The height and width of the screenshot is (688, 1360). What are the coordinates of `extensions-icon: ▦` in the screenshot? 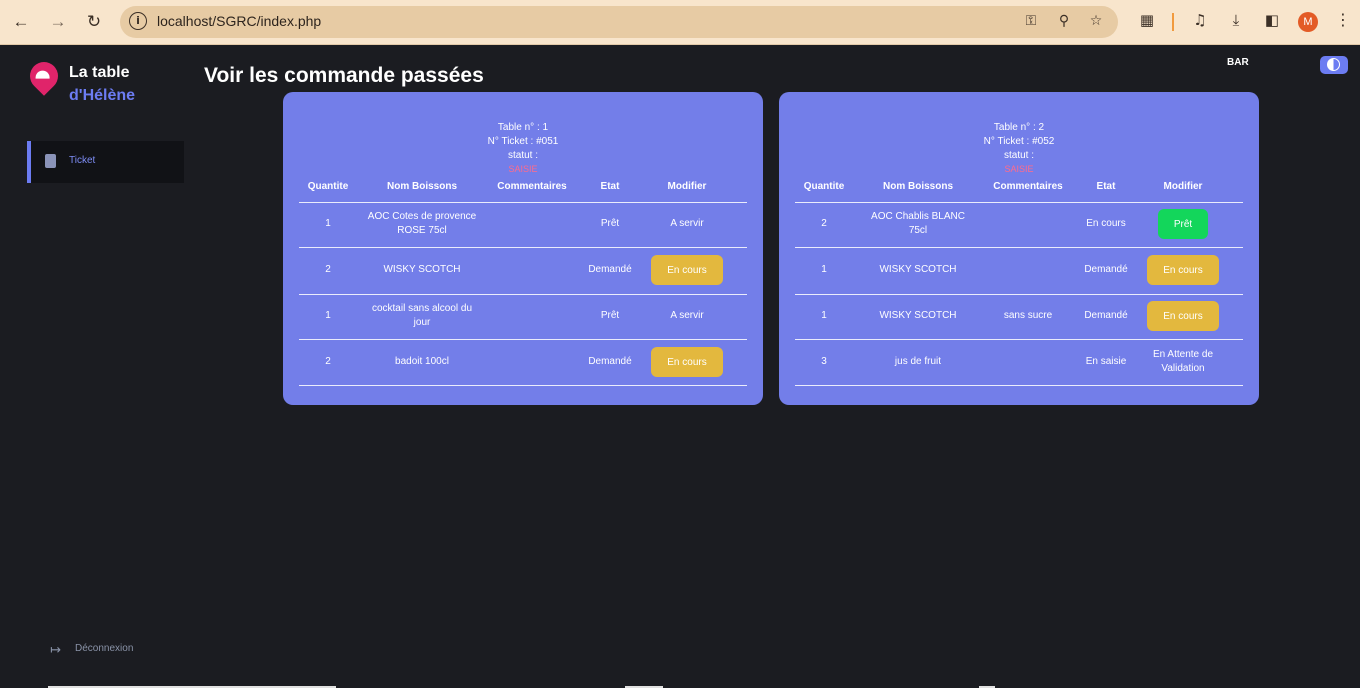 It's located at (1147, 22).